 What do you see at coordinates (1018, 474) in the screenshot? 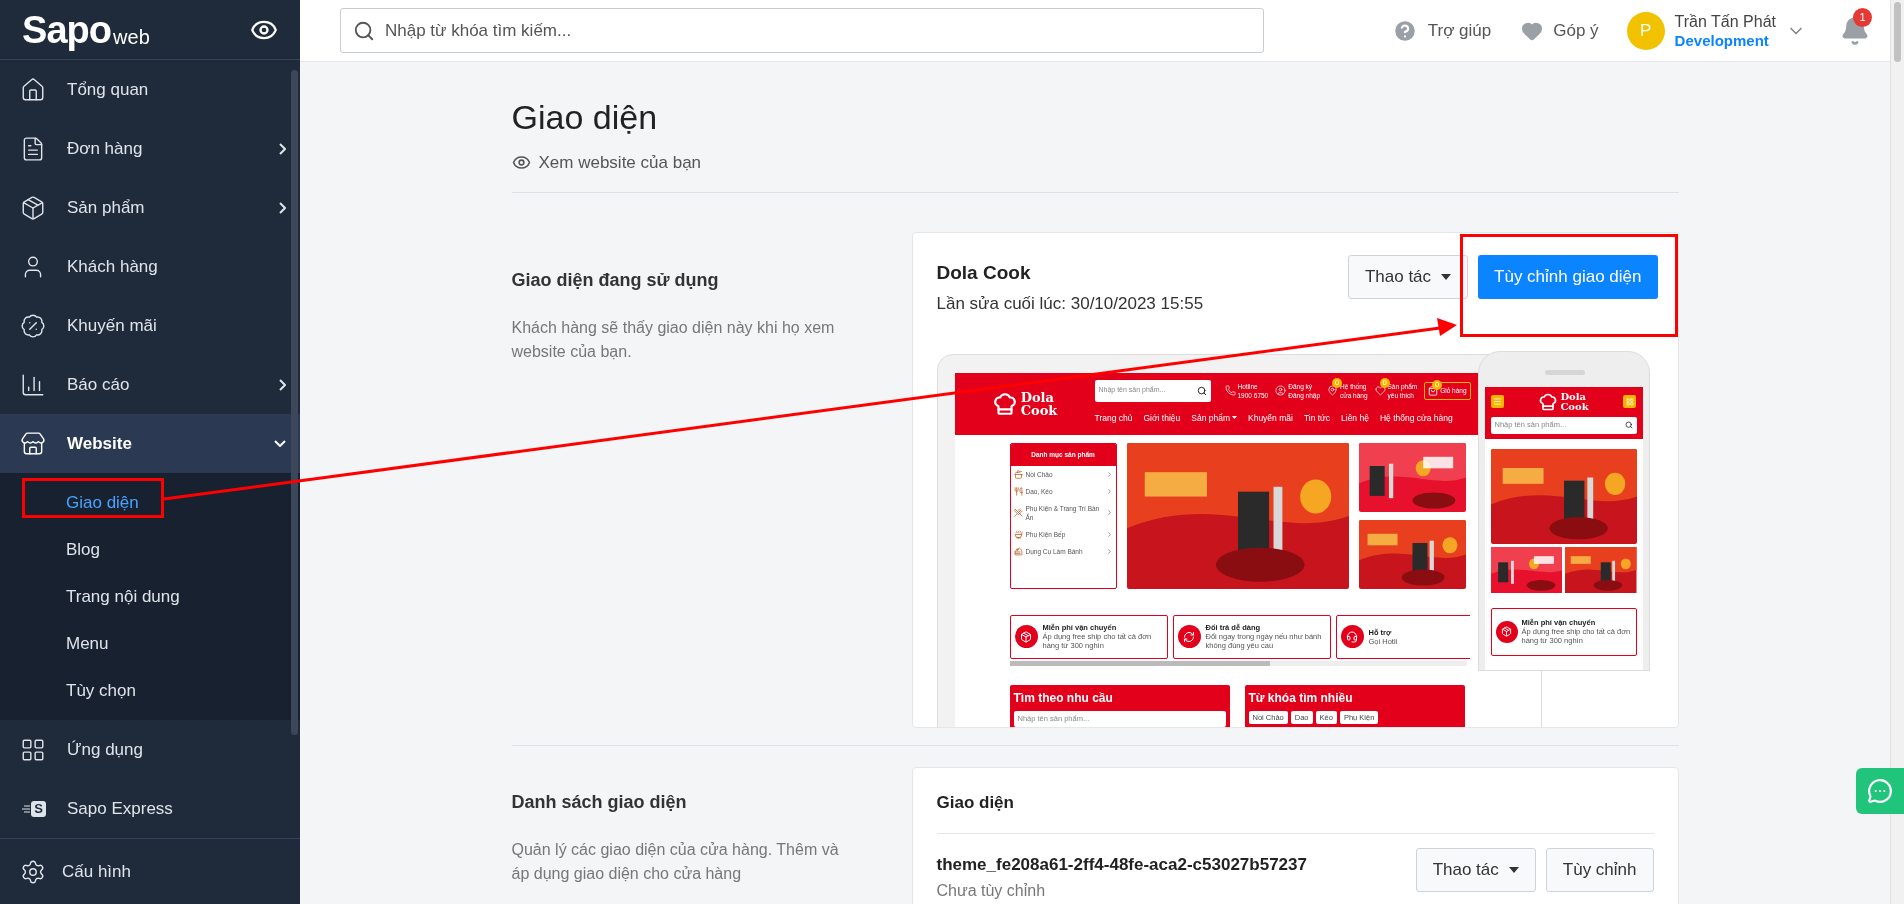
I see `pot-icon` at bounding box center [1018, 474].